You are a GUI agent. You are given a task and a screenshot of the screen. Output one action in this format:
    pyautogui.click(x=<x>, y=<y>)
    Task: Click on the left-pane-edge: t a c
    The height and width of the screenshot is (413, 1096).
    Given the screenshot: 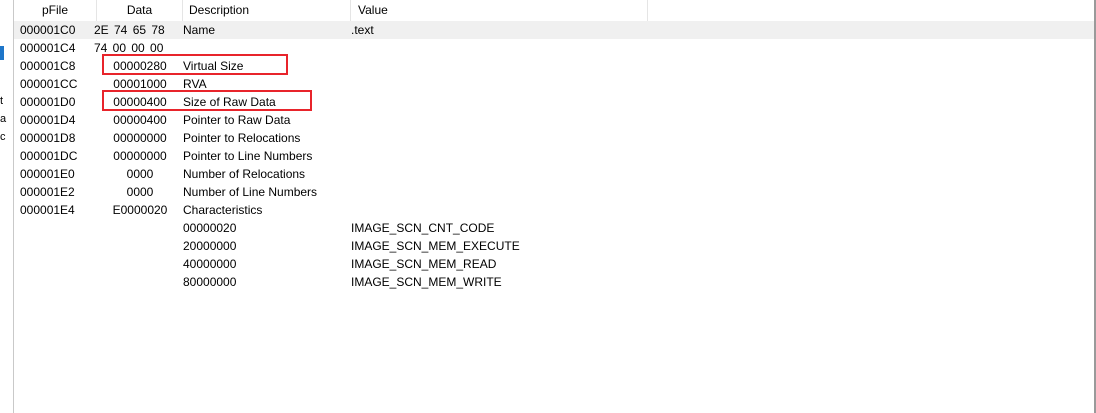 What is the action you would take?
    pyautogui.click(x=7, y=206)
    